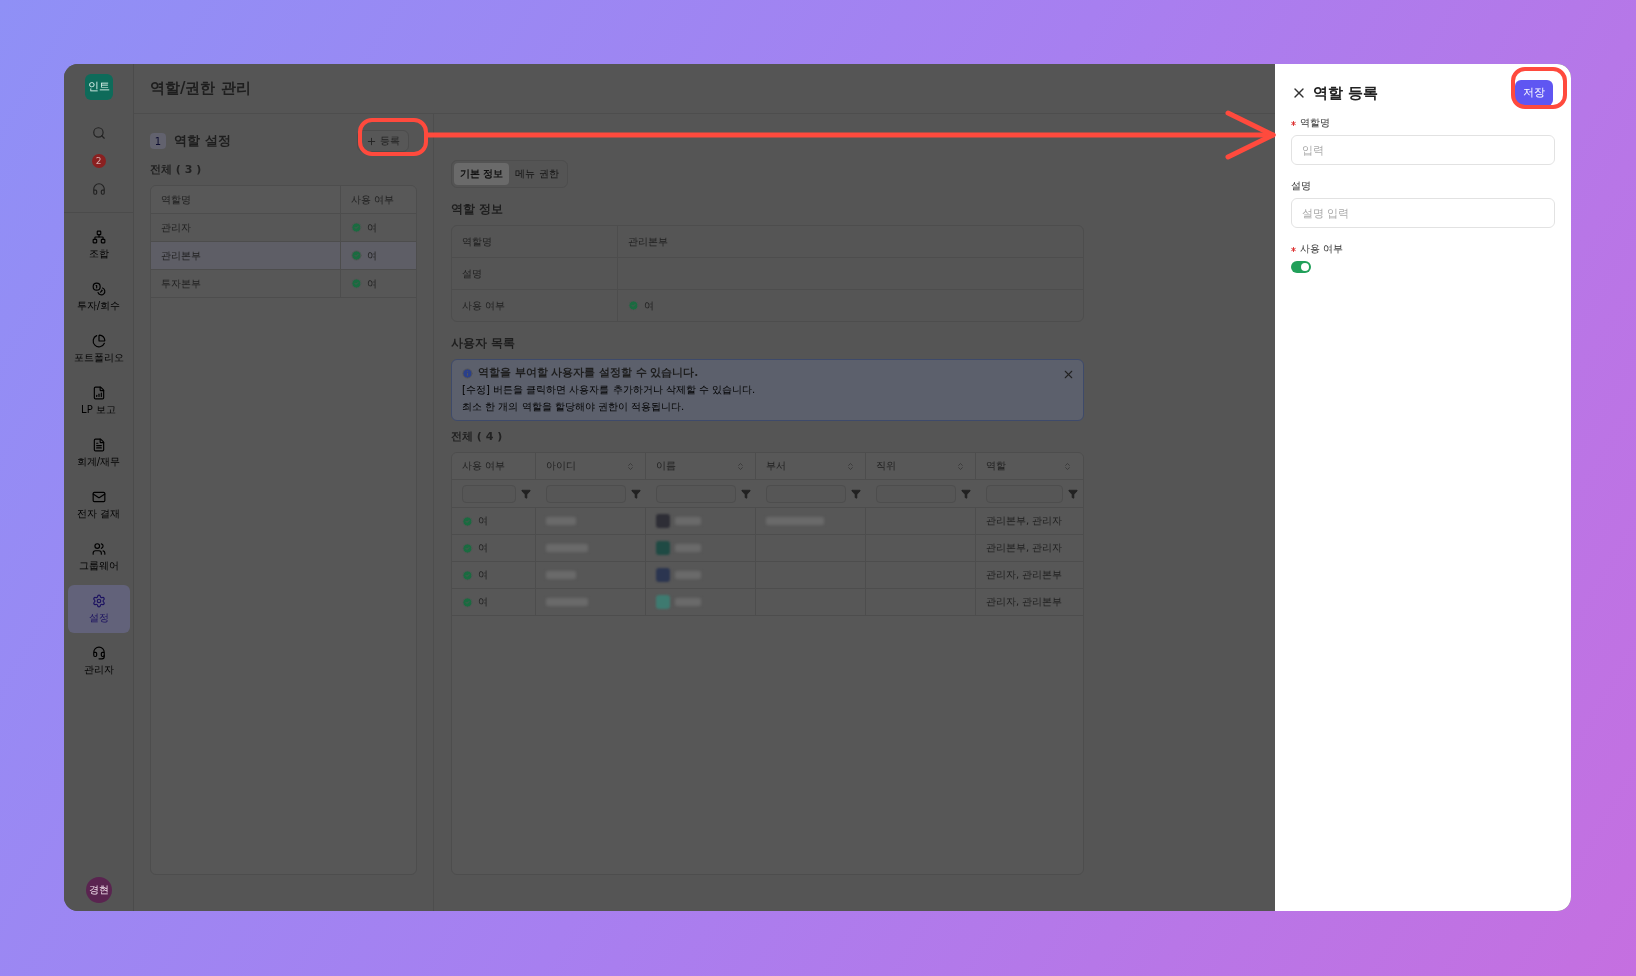 The image size is (1636, 976). I want to click on info-icon, so click(467, 373).